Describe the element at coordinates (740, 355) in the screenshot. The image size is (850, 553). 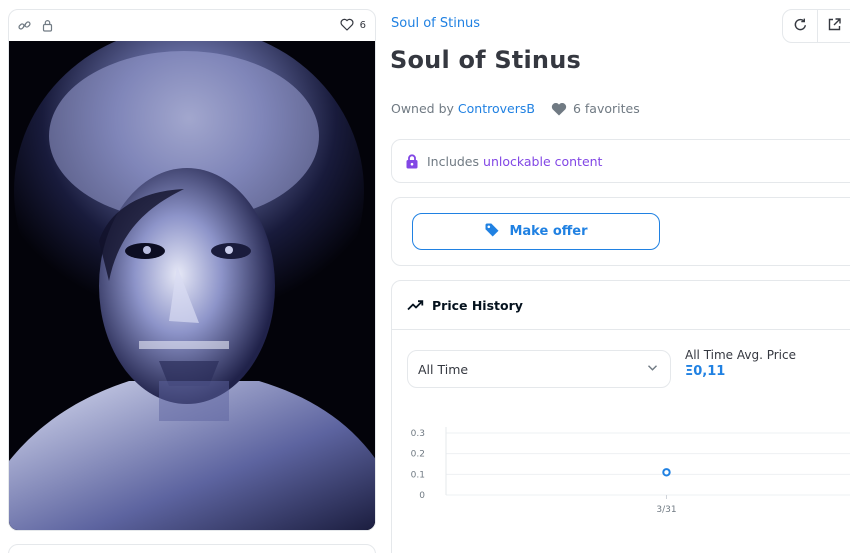
I see `avg-price-label: All Time Avg. Price` at that location.